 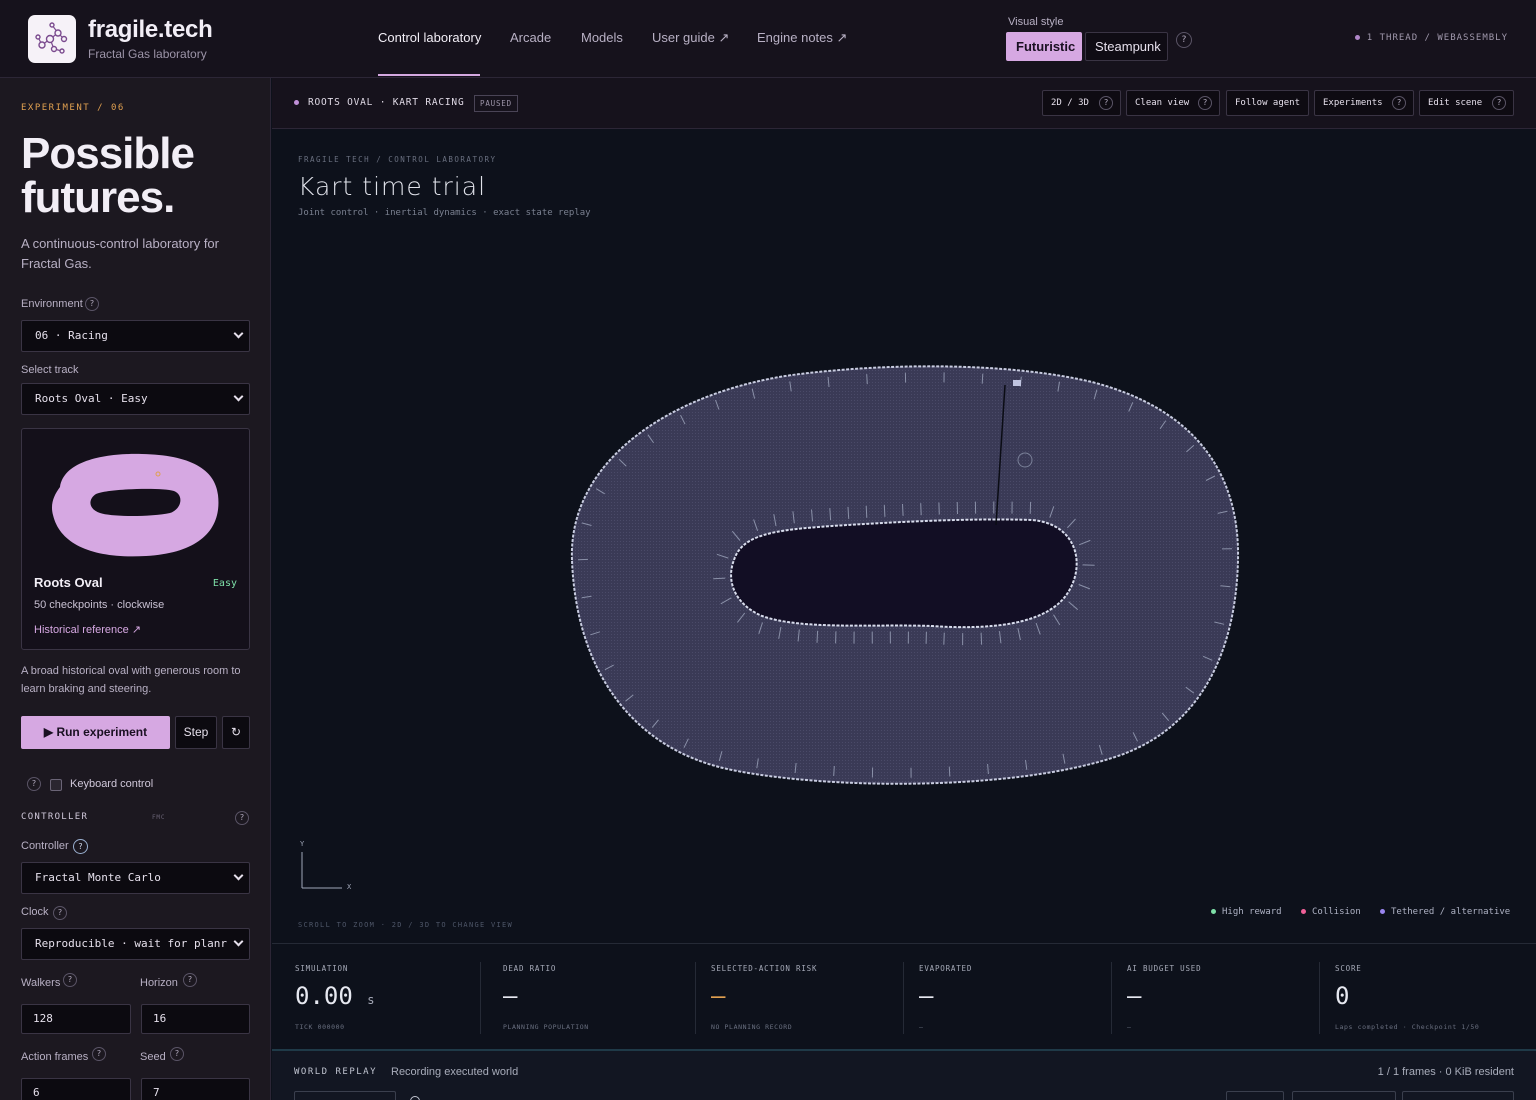 What do you see at coordinates (1364, 103) in the screenshot?
I see `experiments-button: Experiments ?` at bounding box center [1364, 103].